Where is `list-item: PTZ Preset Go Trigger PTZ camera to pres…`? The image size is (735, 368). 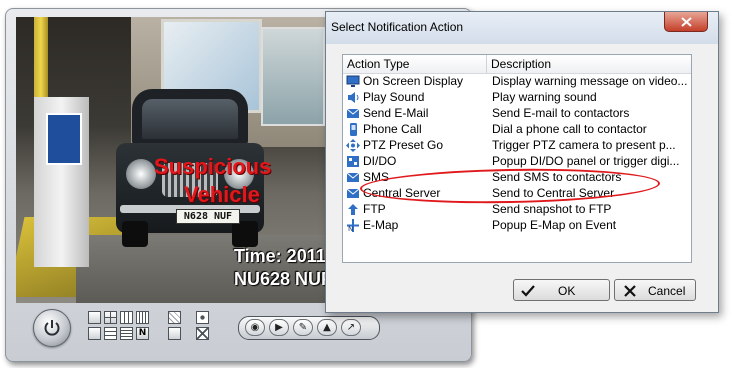
list-item: PTZ Preset Go Trigger PTZ camera to pres… is located at coordinates (517, 145).